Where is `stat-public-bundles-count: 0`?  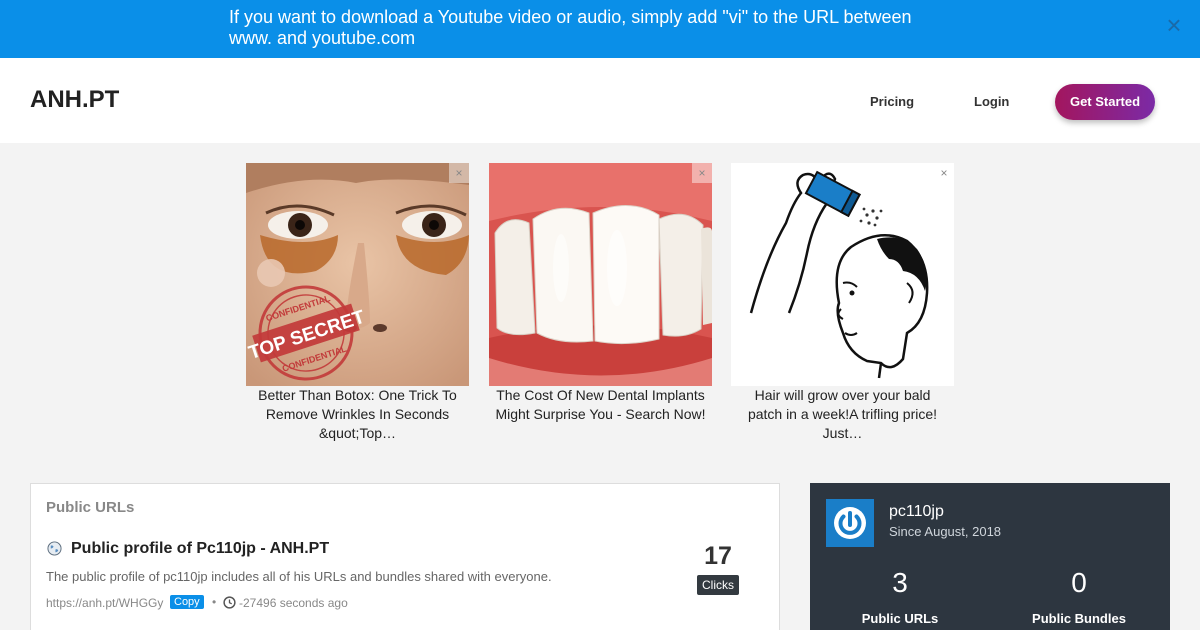 stat-public-bundles-count: 0 is located at coordinates (1079, 582).